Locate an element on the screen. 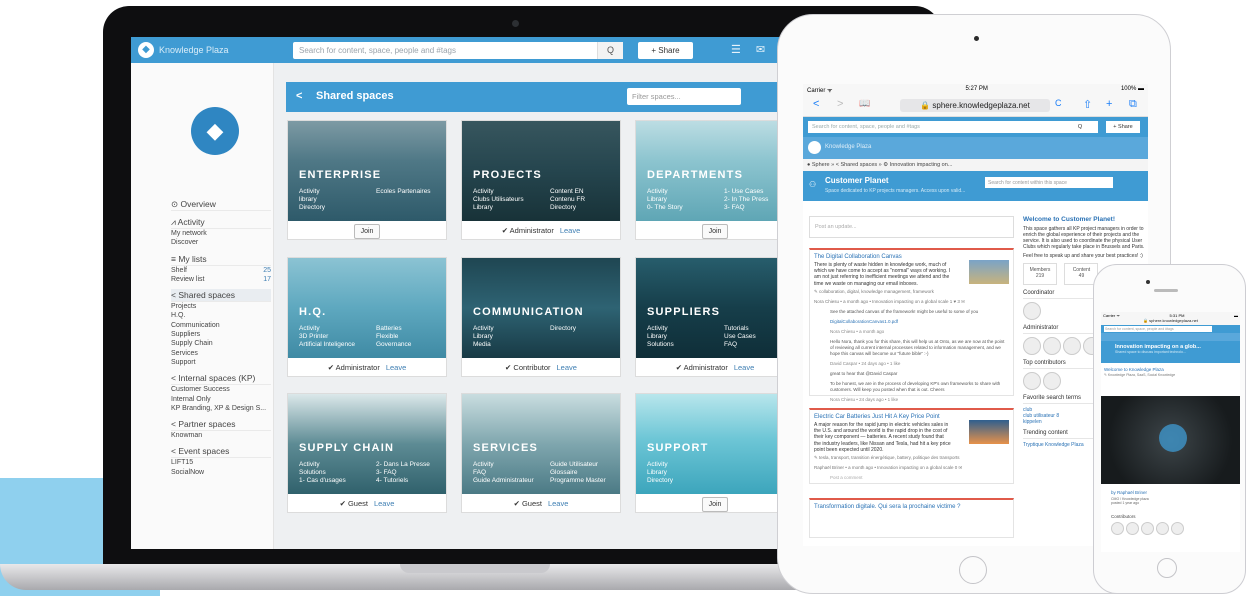  sidebar-item-discover: Discover is located at coordinates (221, 242).